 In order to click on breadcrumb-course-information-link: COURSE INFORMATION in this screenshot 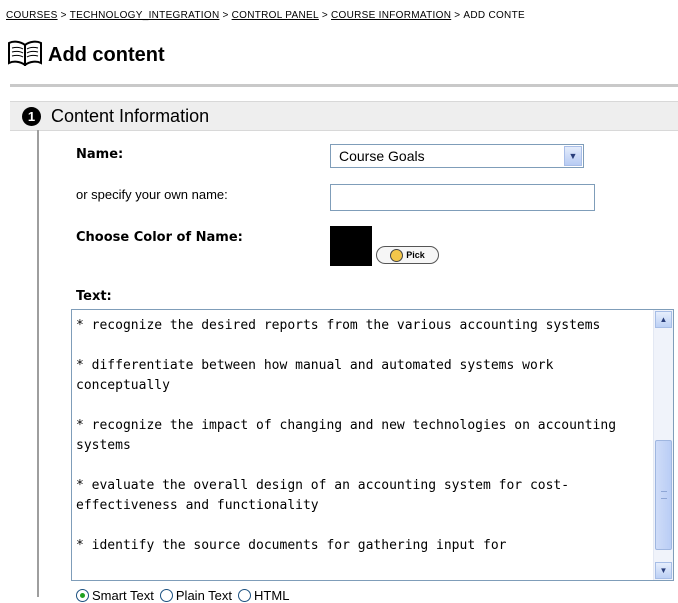, I will do `click(391, 15)`.